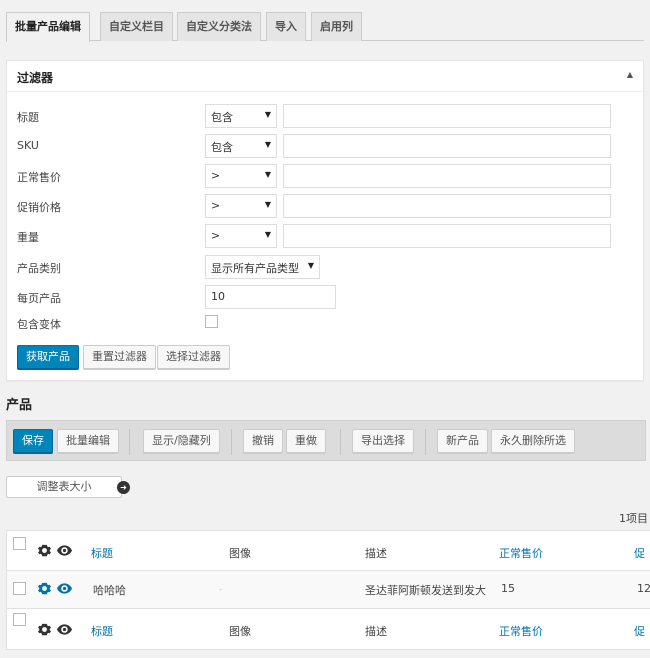 Image resolution: width=650 pixels, height=658 pixels. What do you see at coordinates (119, 357) in the screenshot?
I see `reset-filters-button: 重置过滤器` at bounding box center [119, 357].